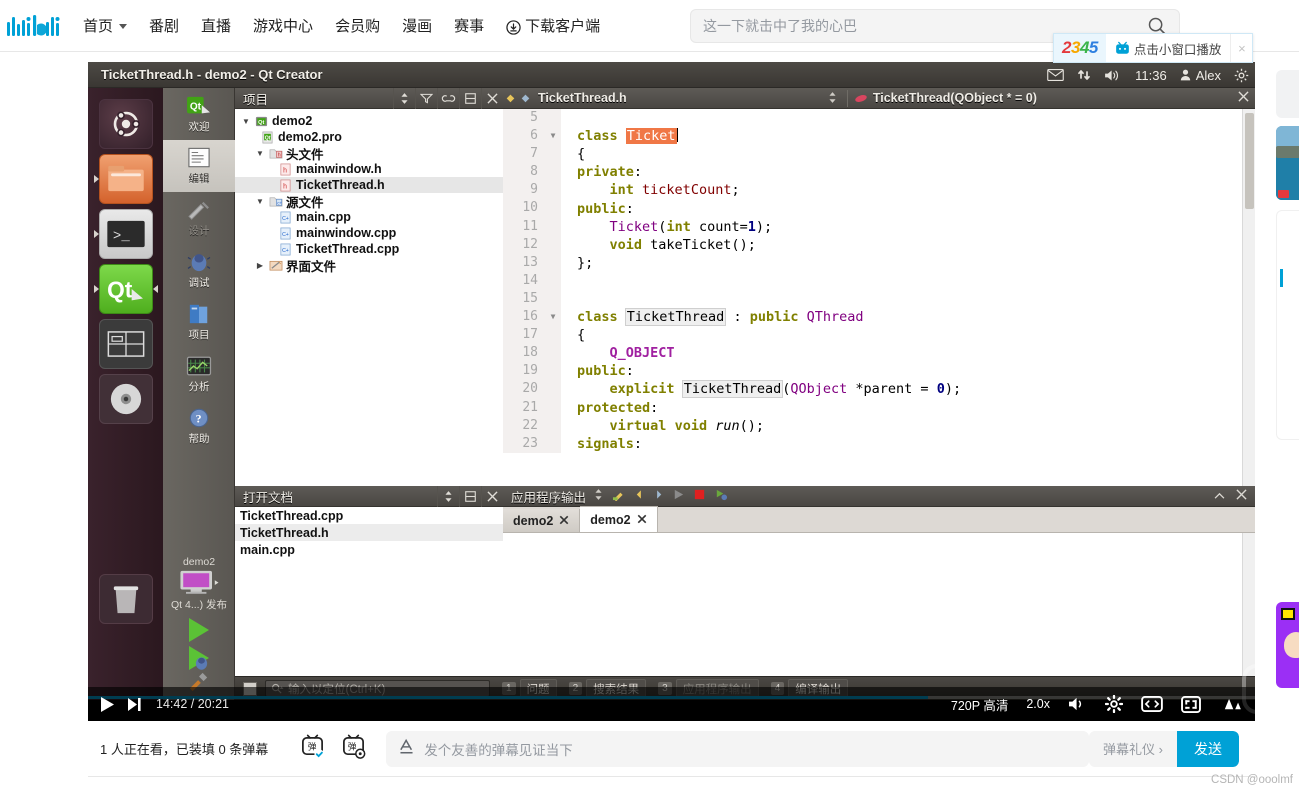  I want to click on sidebar-promo-card, so click(1287, 645).